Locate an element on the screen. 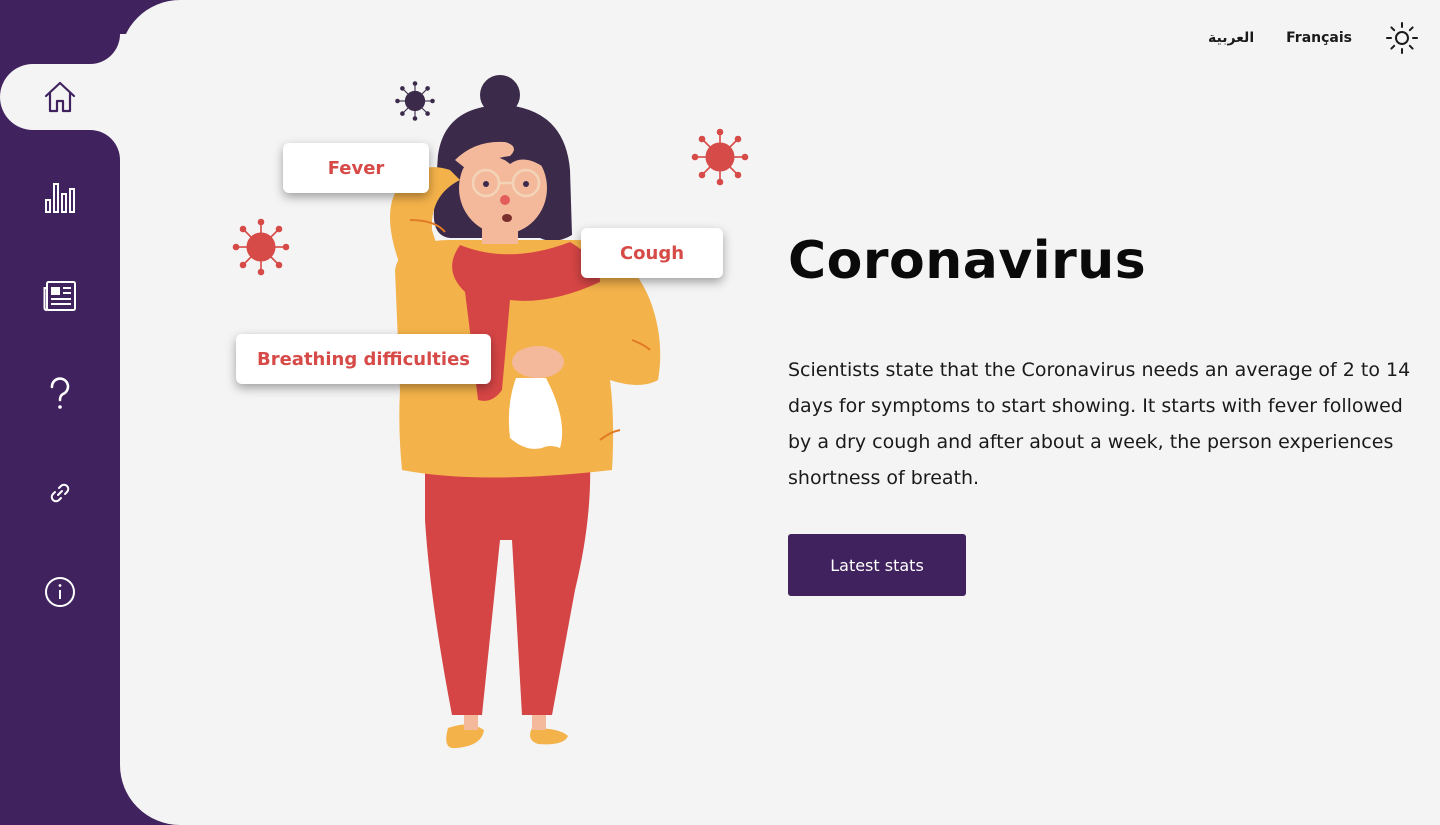 The height and width of the screenshot is (825, 1440). virus-dark-top is located at coordinates (415, 101).